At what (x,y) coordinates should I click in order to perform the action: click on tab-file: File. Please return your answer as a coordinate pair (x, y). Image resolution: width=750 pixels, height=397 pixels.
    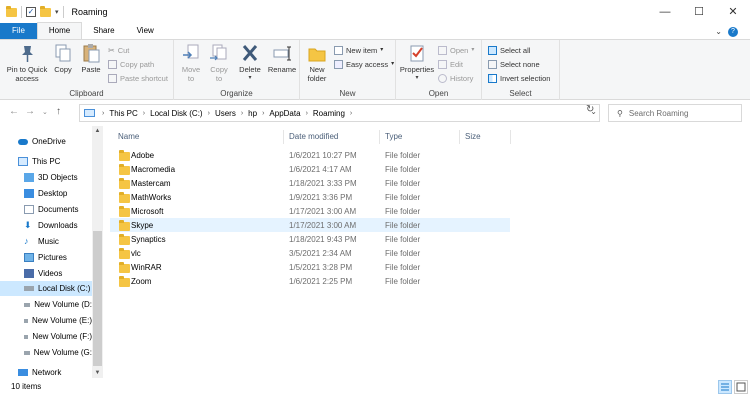
    Looking at the image, I should click on (18, 31).